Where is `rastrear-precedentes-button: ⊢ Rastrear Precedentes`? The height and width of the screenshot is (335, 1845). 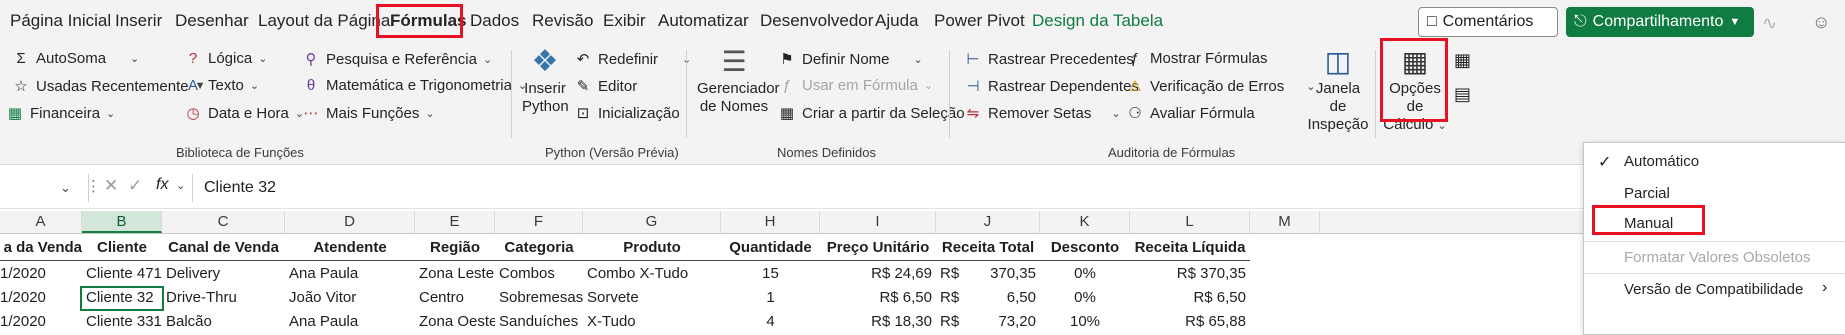
rastrear-precedentes-button: ⊢ Rastrear Precedentes is located at coordinates (1048, 59).